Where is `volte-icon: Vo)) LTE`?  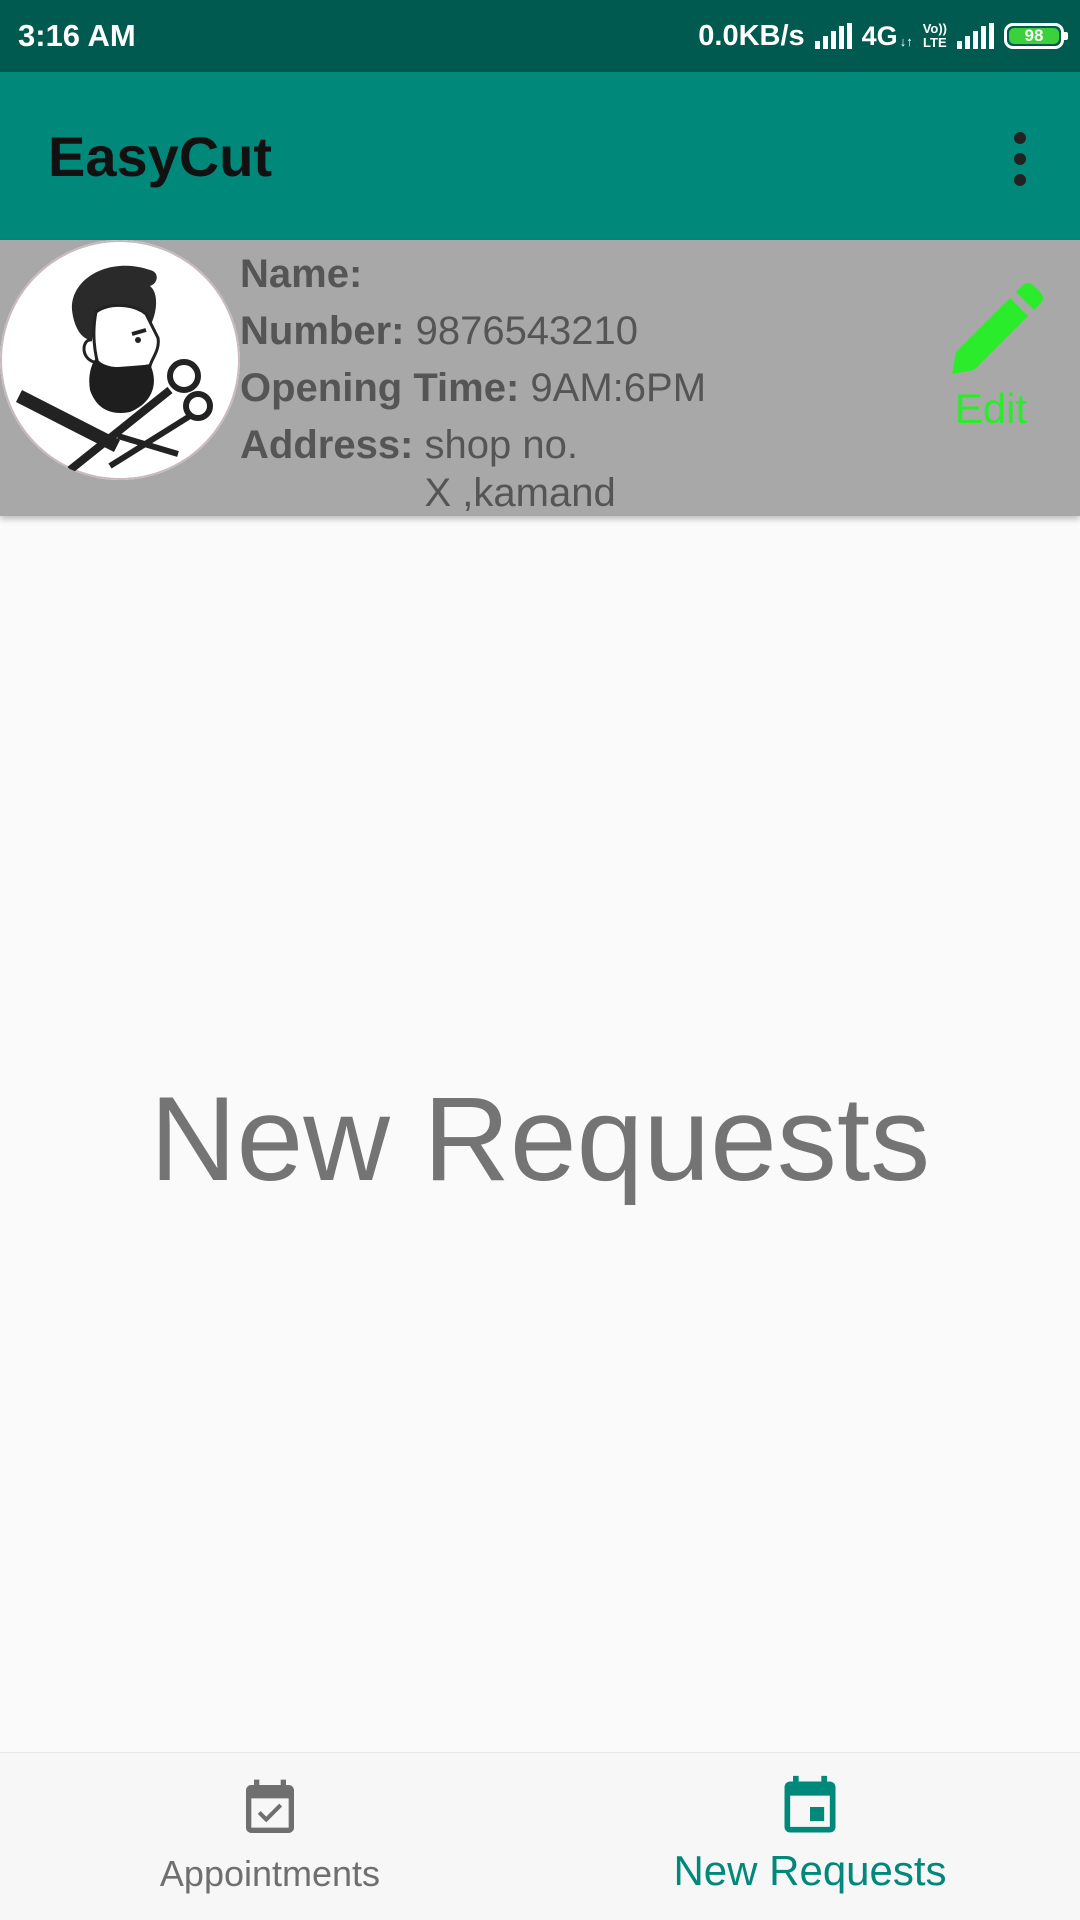
volte-icon: Vo)) LTE is located at coordinates (935, 36).